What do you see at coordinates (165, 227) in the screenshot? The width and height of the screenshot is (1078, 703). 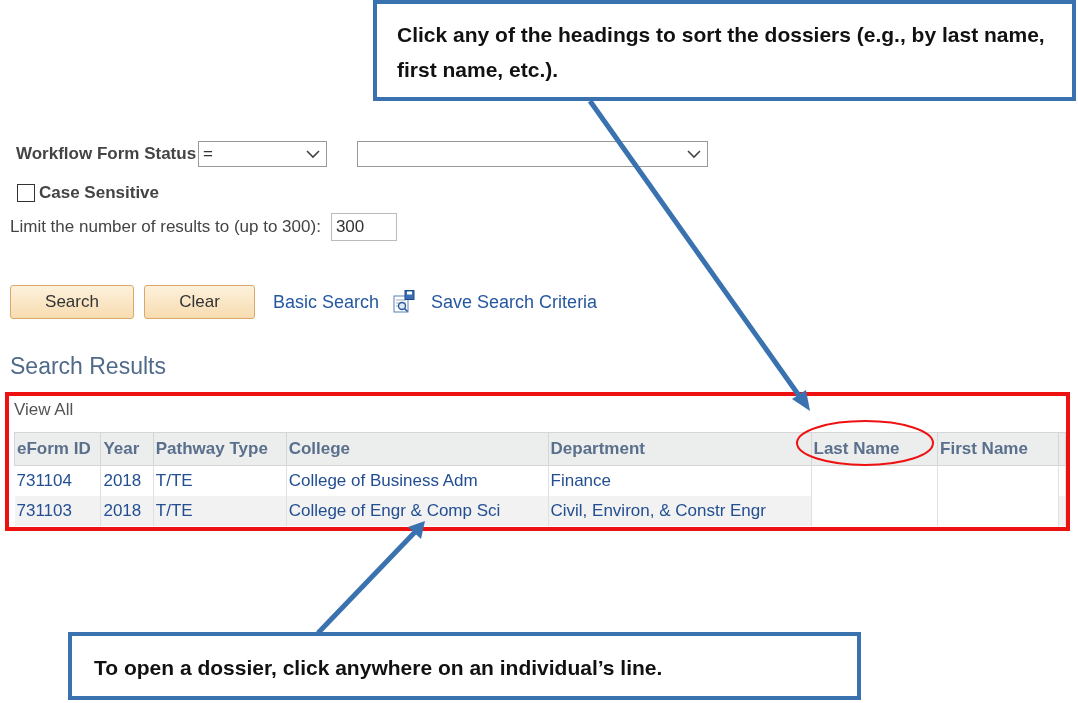 I see `limit-label: Limit the number of results to (up to 300):` at bounding box center [165, 227].